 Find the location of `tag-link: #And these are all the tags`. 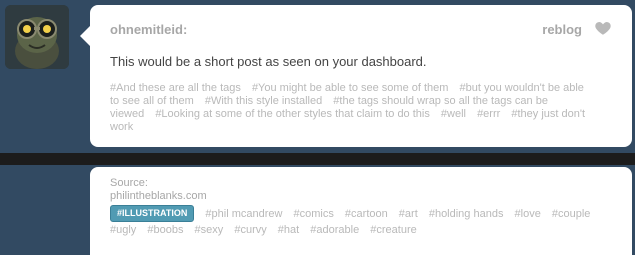

tag-link: #And these are all the tags is located at coordinates (175, 88).